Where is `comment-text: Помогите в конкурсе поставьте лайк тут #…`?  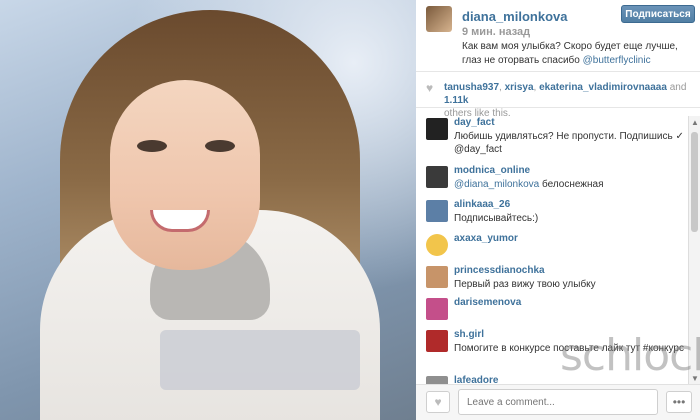
comment-text: Помогите в конкурсе поставьте лайк тут #… is located at coordinates (569, 348).